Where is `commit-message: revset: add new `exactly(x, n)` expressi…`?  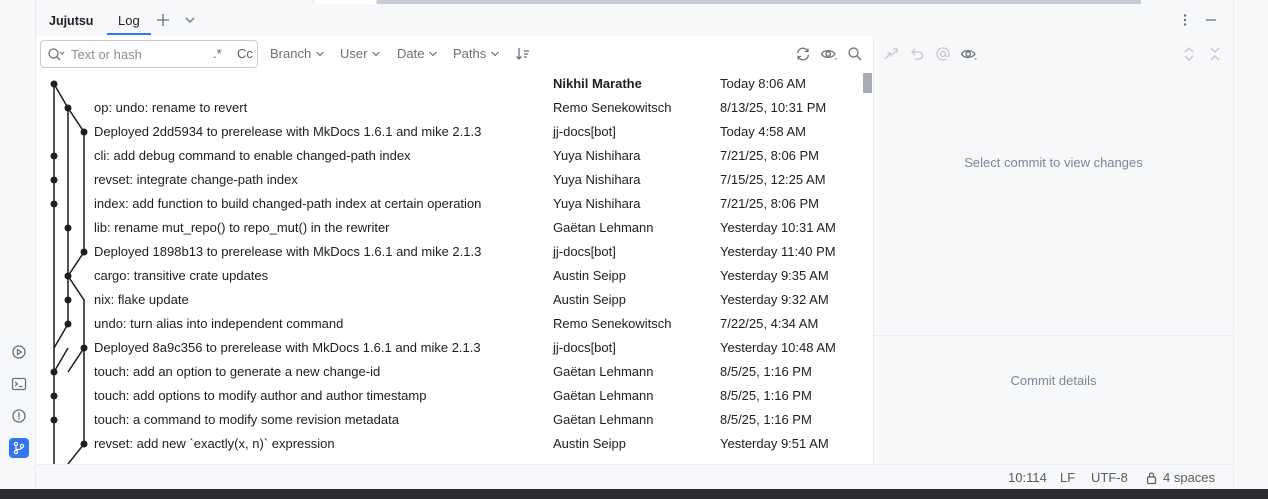 commit-message: revset: add new `exactly(x, n)` expressi… is located at coordinates (214, 443).